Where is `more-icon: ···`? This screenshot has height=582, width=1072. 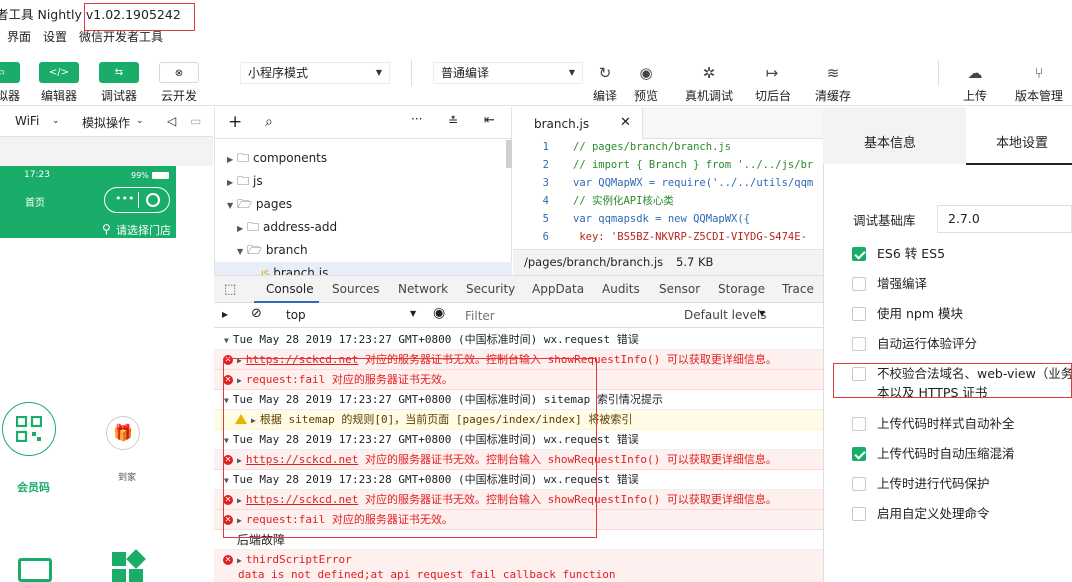 more-icon: ··· is located at coordinates (416, 119).